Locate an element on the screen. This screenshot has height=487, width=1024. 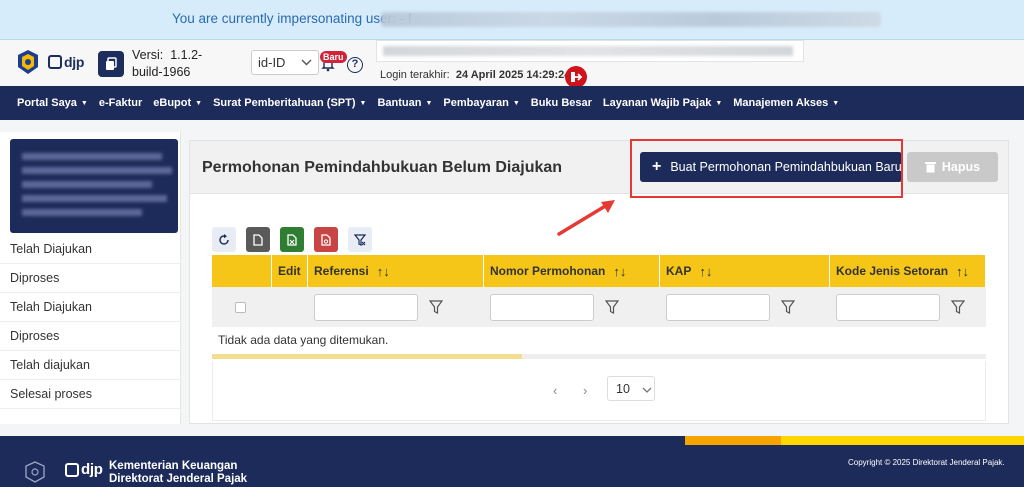
export-pdf-button is located at coordinates (326, 239).